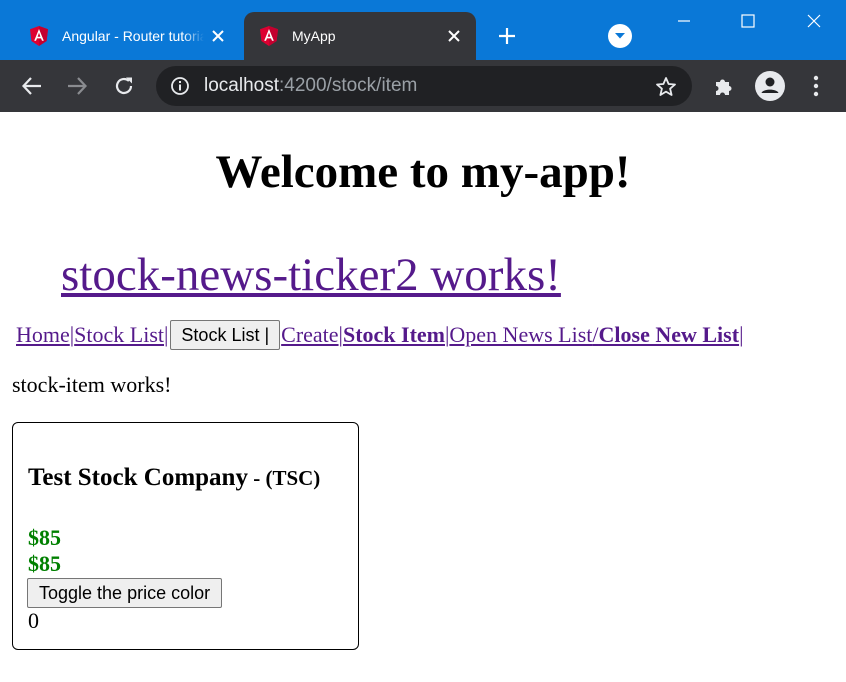  Describe the element at coordinates (360, 36) in the screenshot. I see `browser-tab-myapp: MyApp` at that location.